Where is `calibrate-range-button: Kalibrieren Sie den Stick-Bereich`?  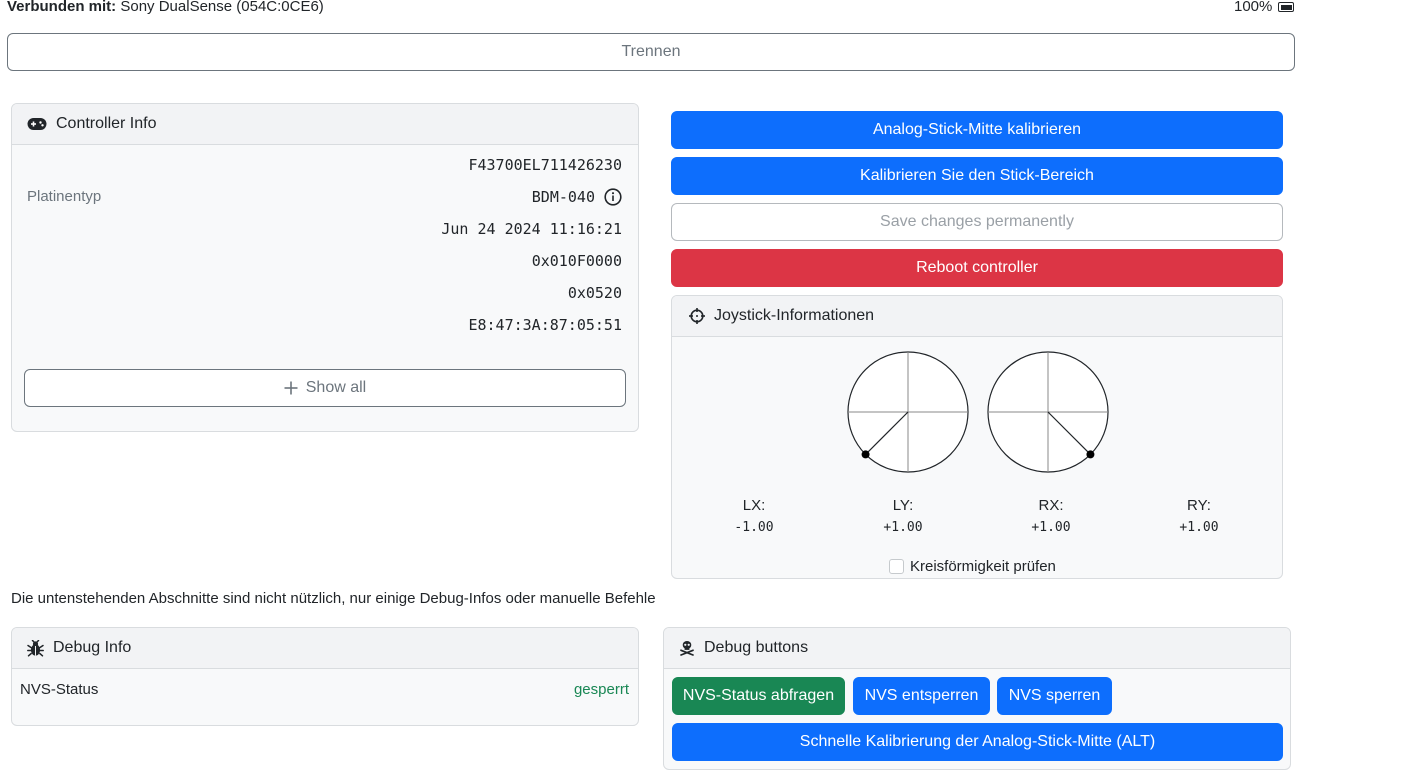
calibrate-range-button: Kalibrieren Sie den Stick-Bereich is located at coordinates (977, 176).